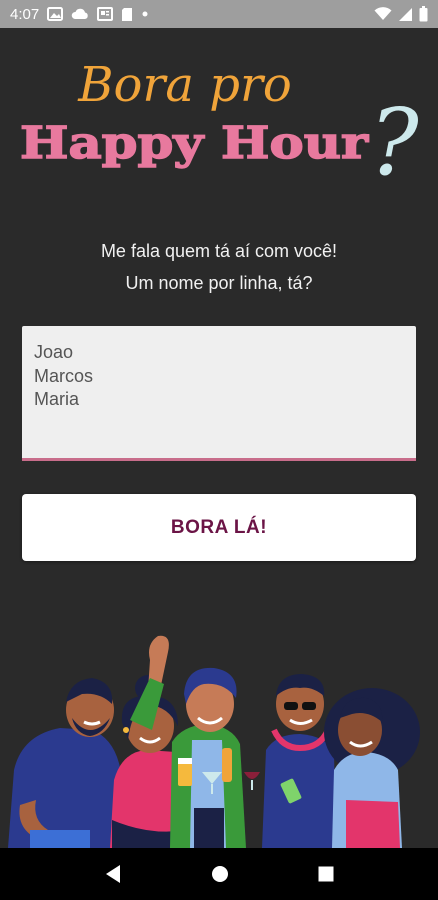 The image size is (438, 900). Describe the element at coordinates (299, 761) in the screenshot. I see `person-sunglasses-man` at that location.